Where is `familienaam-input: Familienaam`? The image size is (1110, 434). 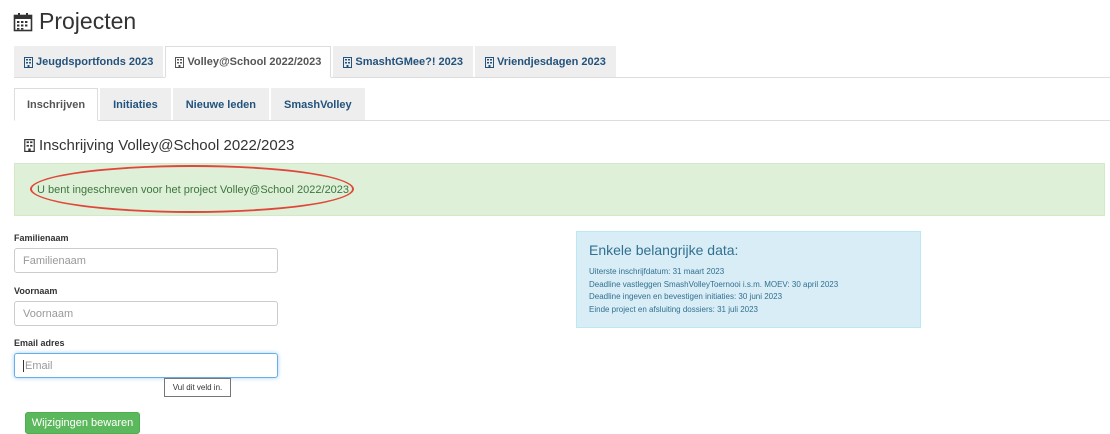 familienaam-input: Familienaam is located at coordinates (146, 260).